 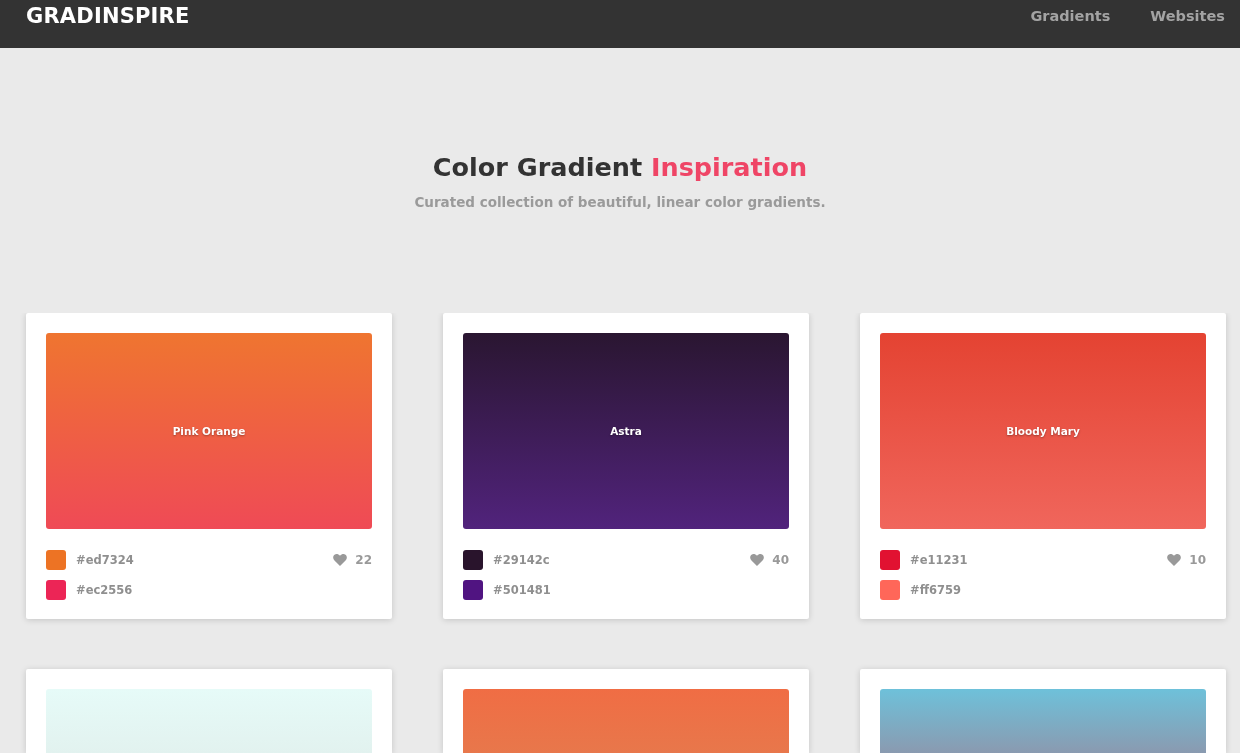 I want to click on like-button: 40, so click(x=769, y=560).